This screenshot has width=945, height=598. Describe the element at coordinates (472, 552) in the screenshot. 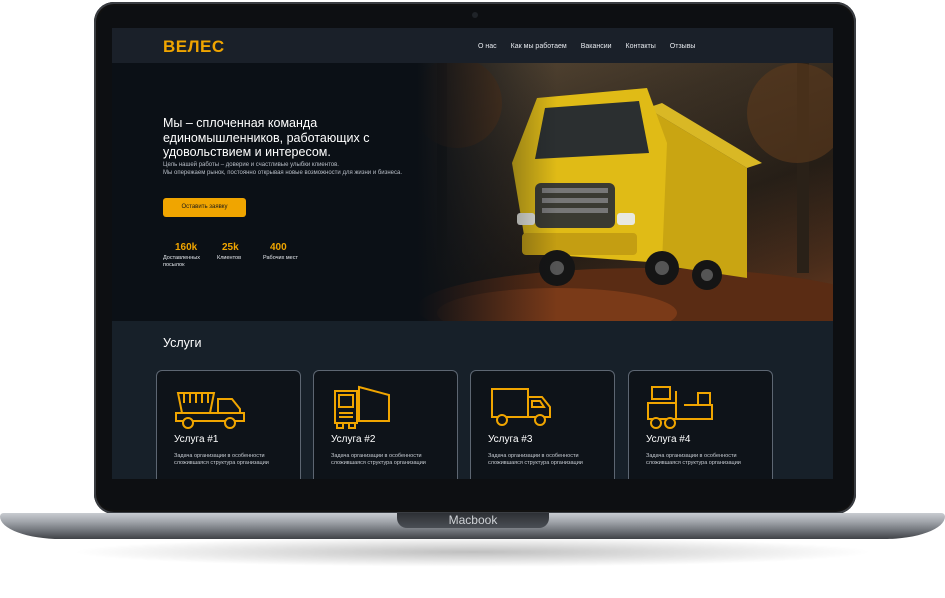

I see `laptop-shadow` at that location.